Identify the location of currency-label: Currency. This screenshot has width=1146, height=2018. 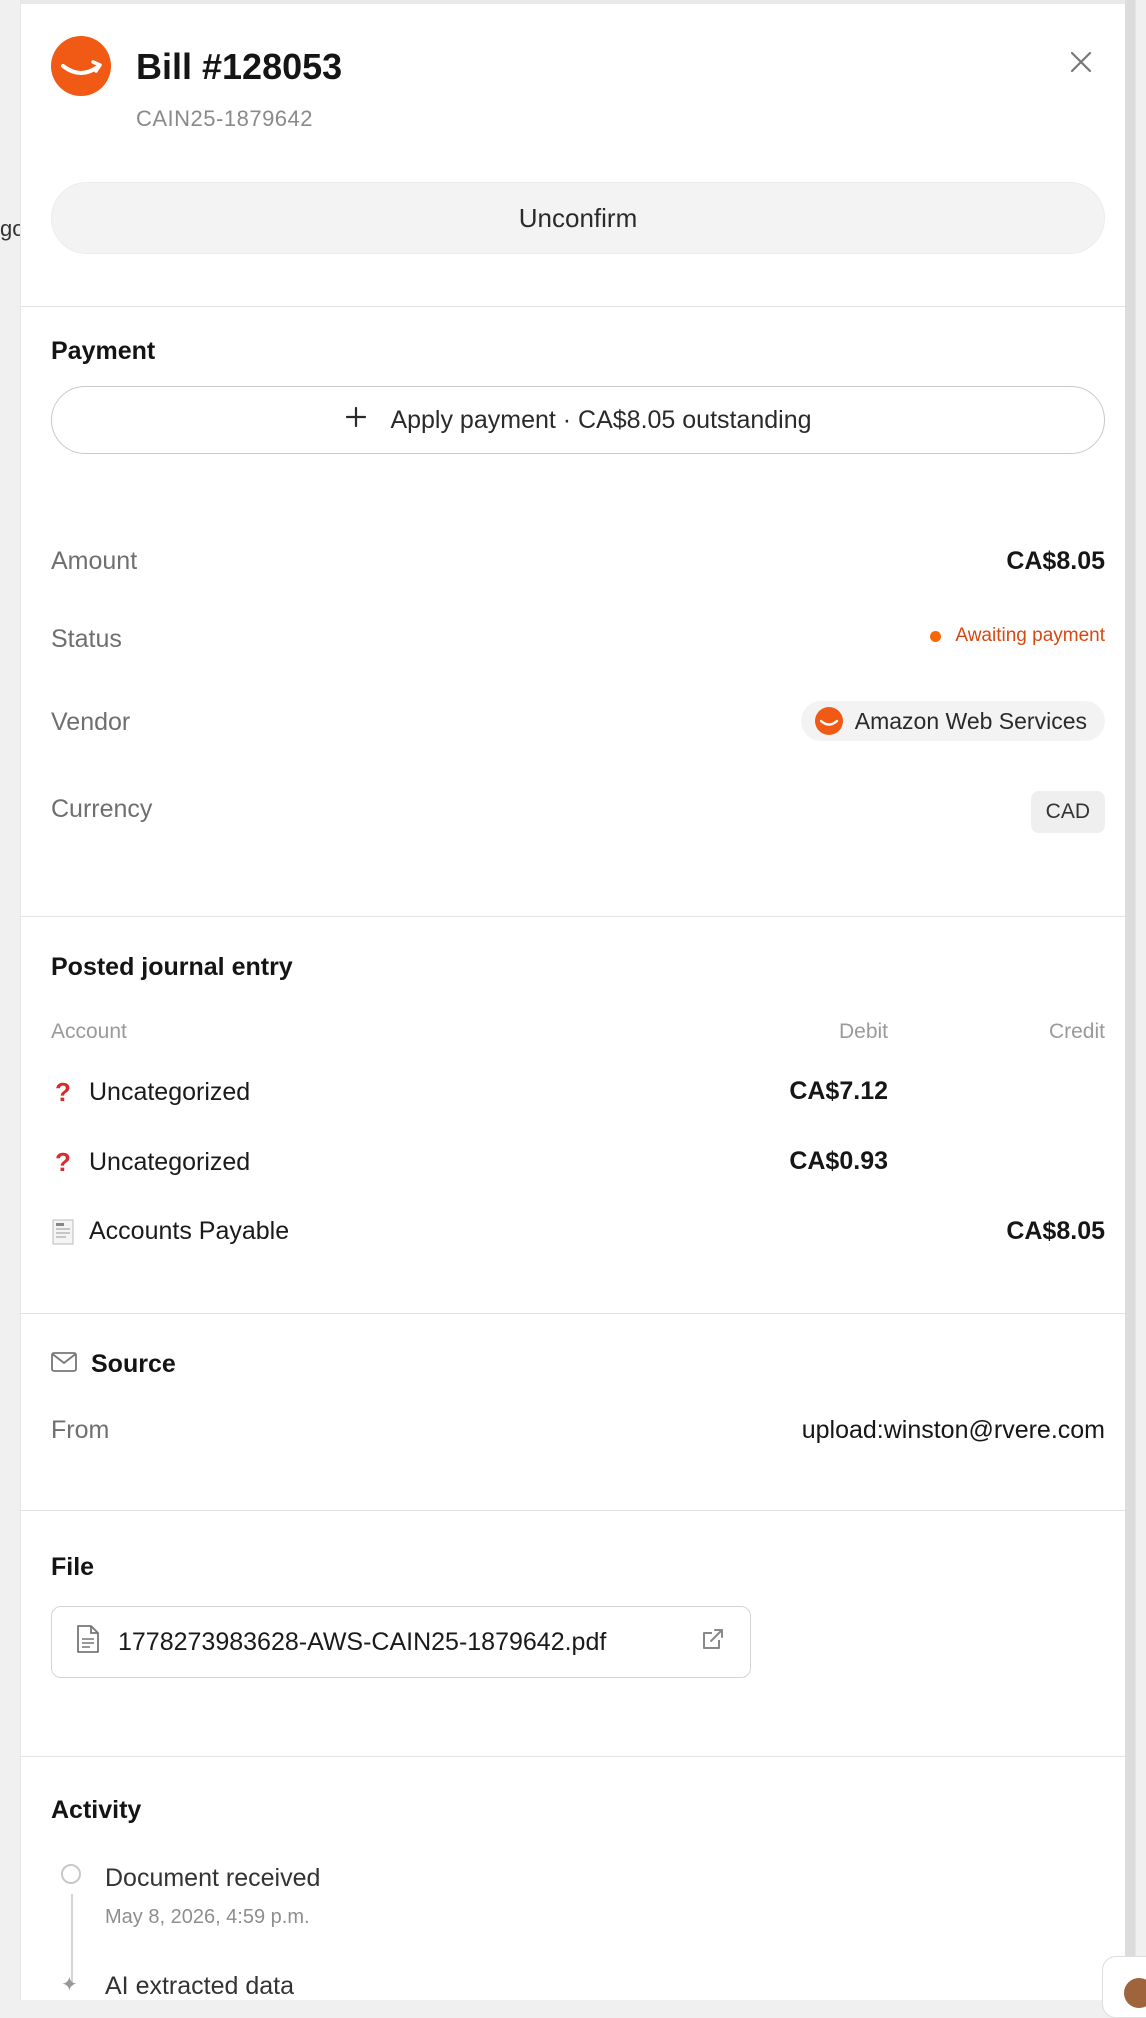
(102, 809).